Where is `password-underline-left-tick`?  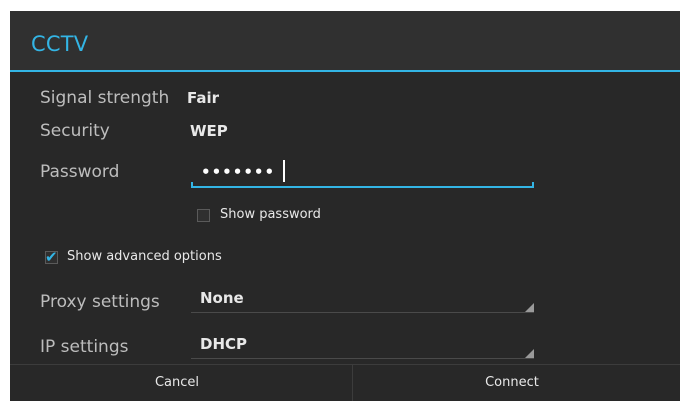
password-underline-left-tick is located at coordinates (192, 185).